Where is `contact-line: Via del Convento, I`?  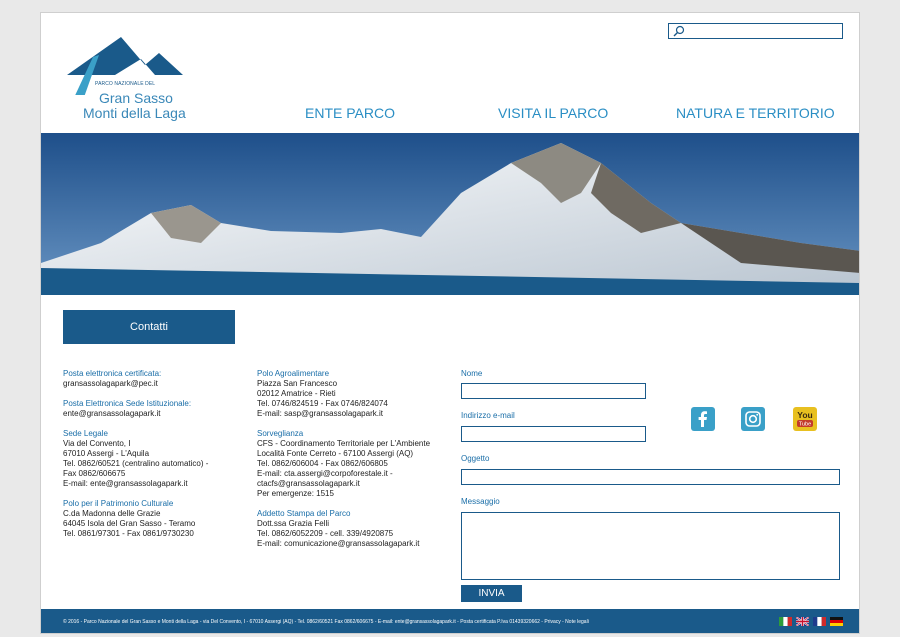
contact-line: Via del Convento, I is located at coordinates (97, 443).